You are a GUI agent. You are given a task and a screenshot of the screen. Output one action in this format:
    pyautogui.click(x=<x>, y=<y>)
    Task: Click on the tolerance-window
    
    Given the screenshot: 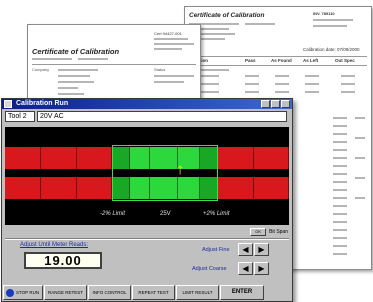 What is the action you would take?
    pyautogui.click(x=165, y=173)
    